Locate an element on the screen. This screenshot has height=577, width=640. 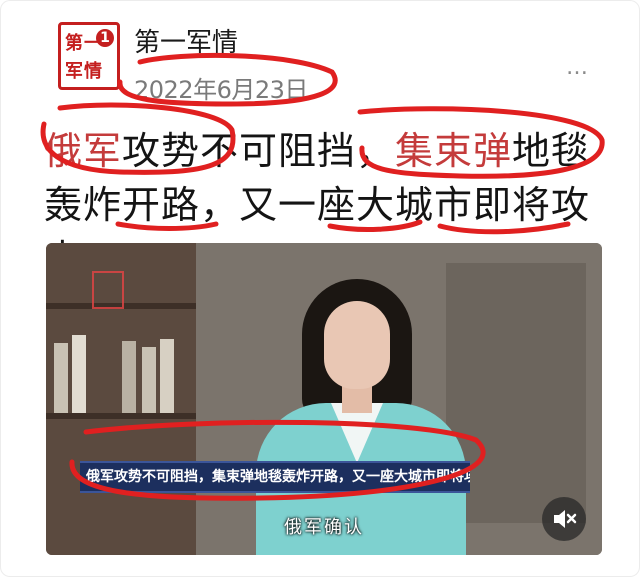
volume-mute-icon is located at coordinates (564, 519).